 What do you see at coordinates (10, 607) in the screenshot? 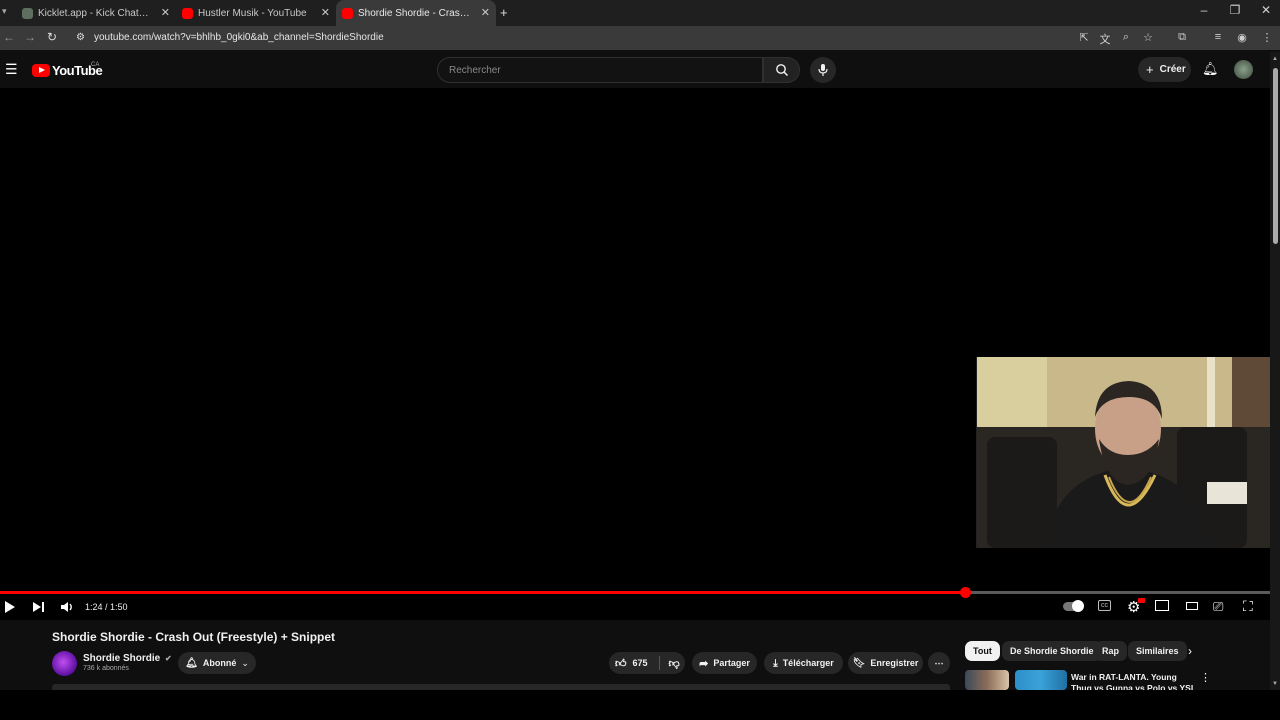
I see `play-icon` at bounding box center [10, 607].